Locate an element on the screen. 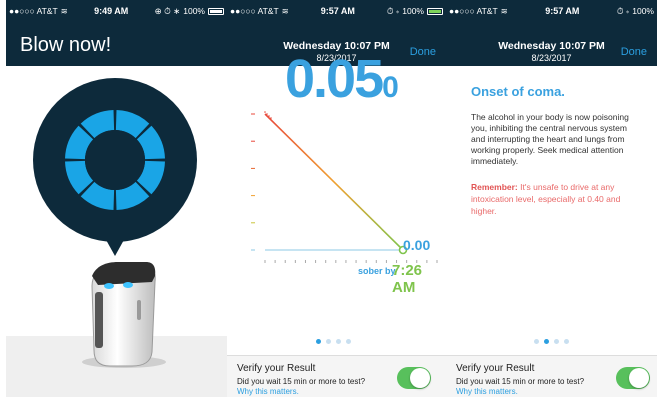 The width and height of the screenshot is (657, 397). remember-label: Remember: is located at coordinates (494, 187).